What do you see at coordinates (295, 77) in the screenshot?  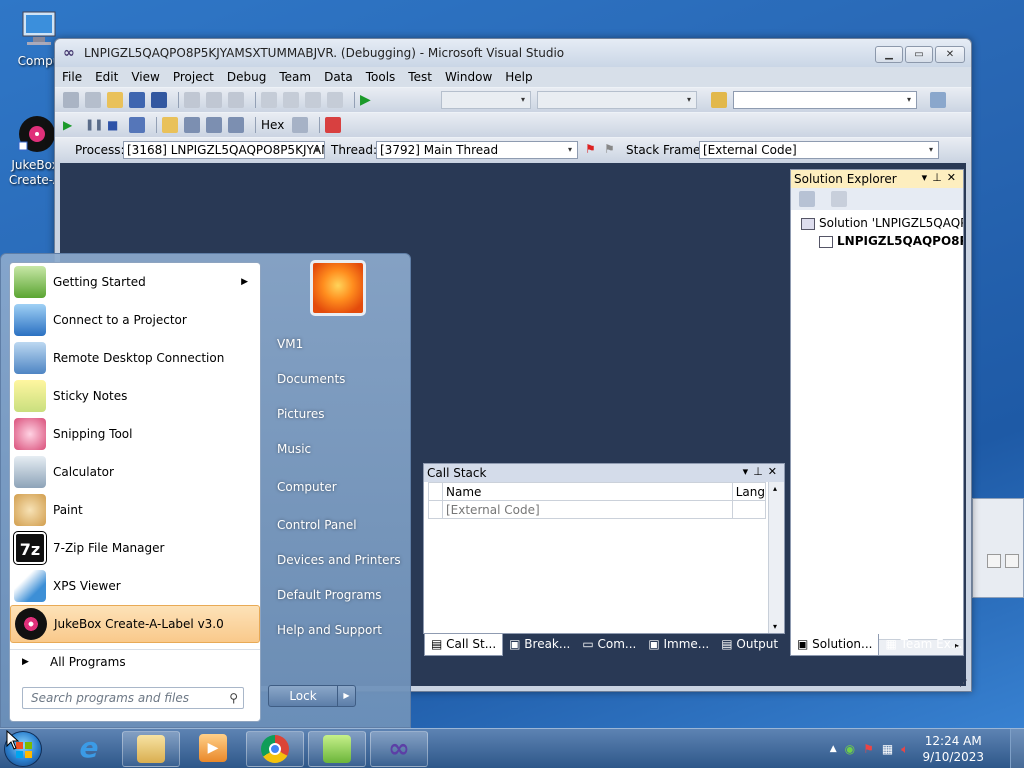 I see `menu-team: Team` at bounding box center [295, 77].